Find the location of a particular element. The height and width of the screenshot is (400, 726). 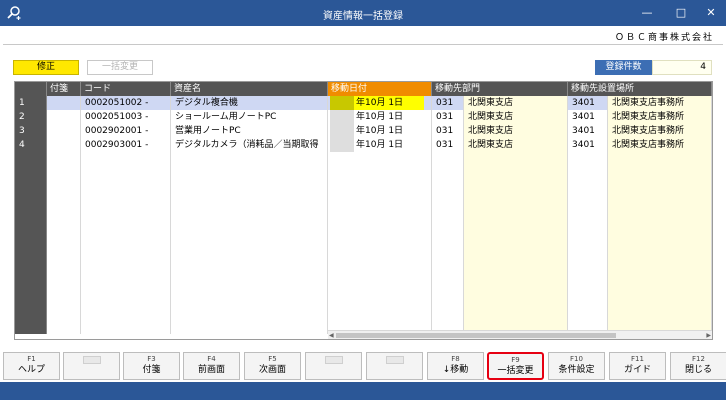

code-cell: 0002051003 - is located at coordinates (126, 117).